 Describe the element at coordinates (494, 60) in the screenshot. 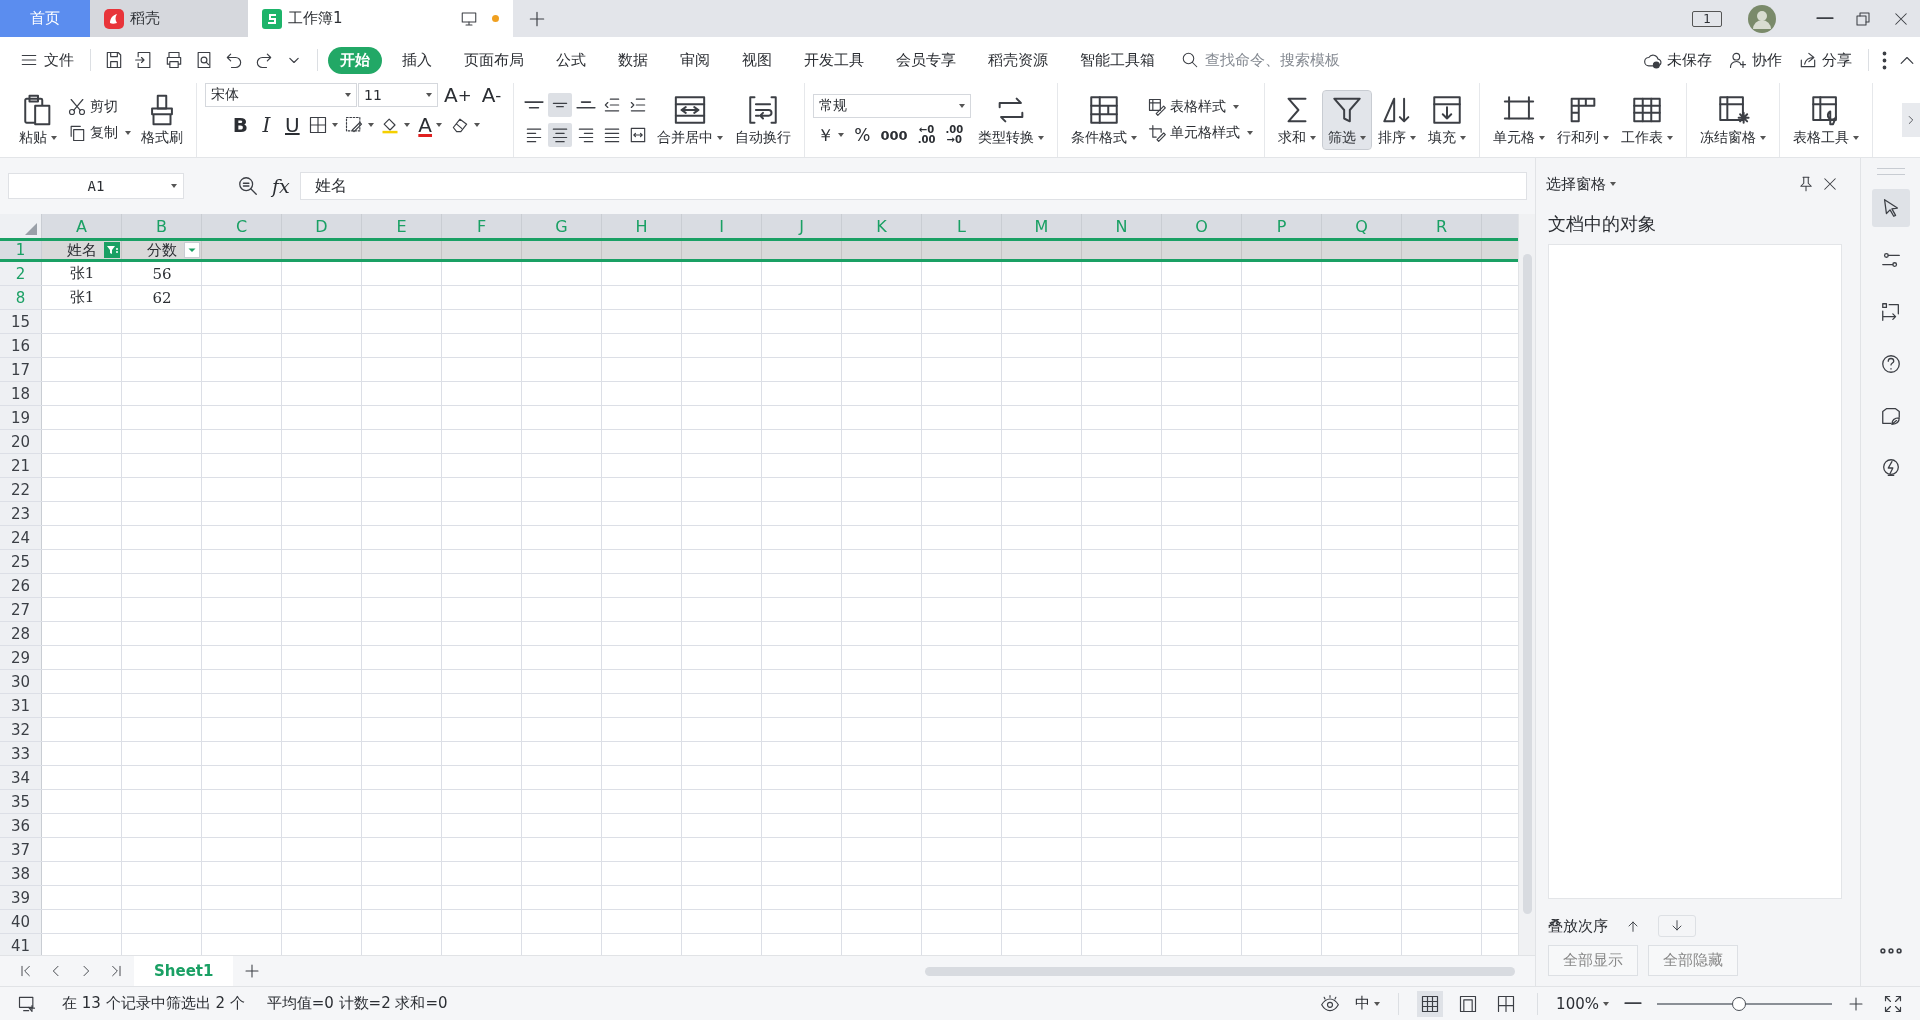

I see `ribbon-tab: 页面布局` at that location.